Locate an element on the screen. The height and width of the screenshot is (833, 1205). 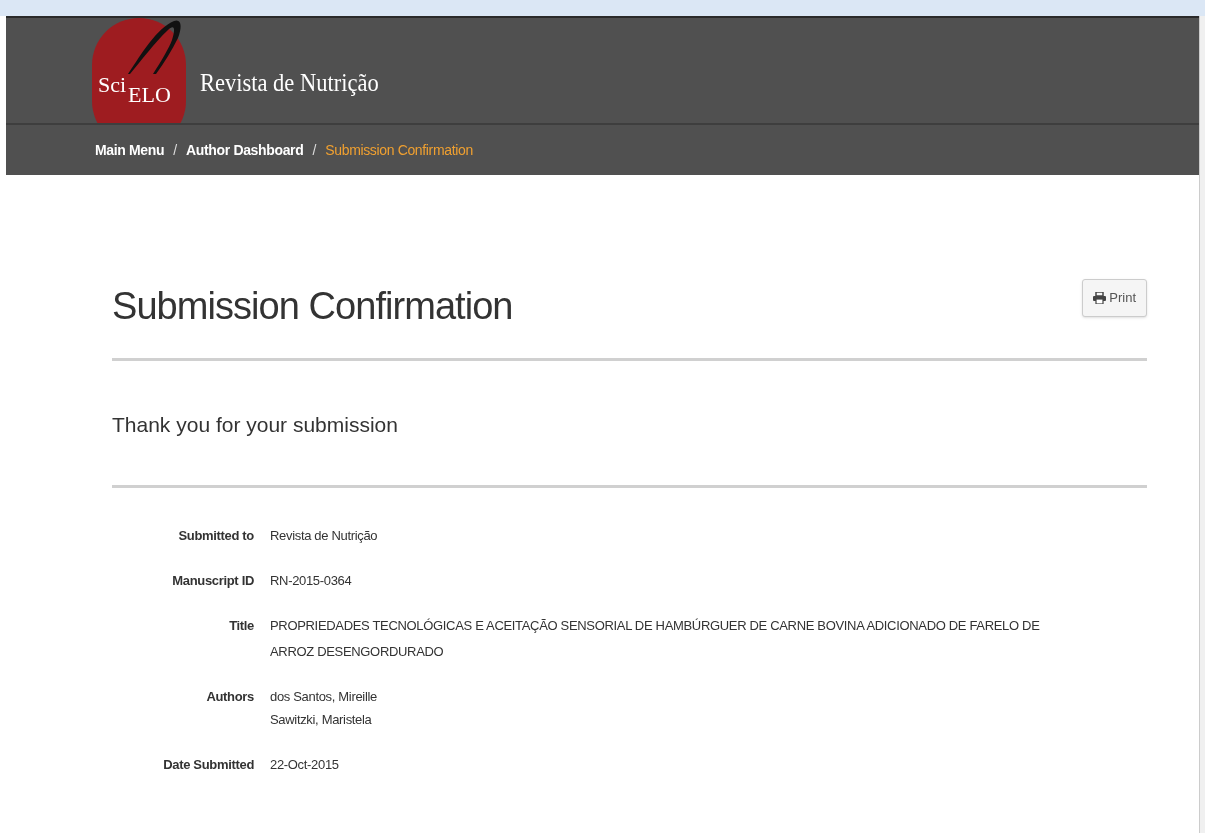
field-label: Title is located at coordinates (241, 625).